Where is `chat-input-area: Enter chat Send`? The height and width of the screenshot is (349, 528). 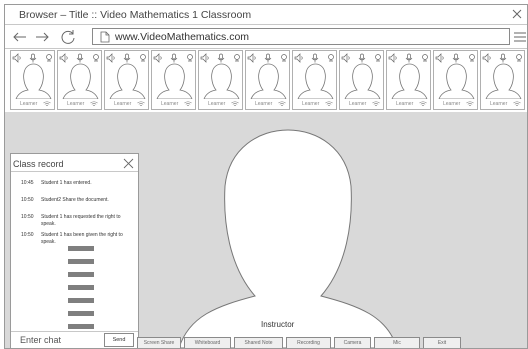
chat-input-area: Enter chat Send is located at coordinates (74, 339).